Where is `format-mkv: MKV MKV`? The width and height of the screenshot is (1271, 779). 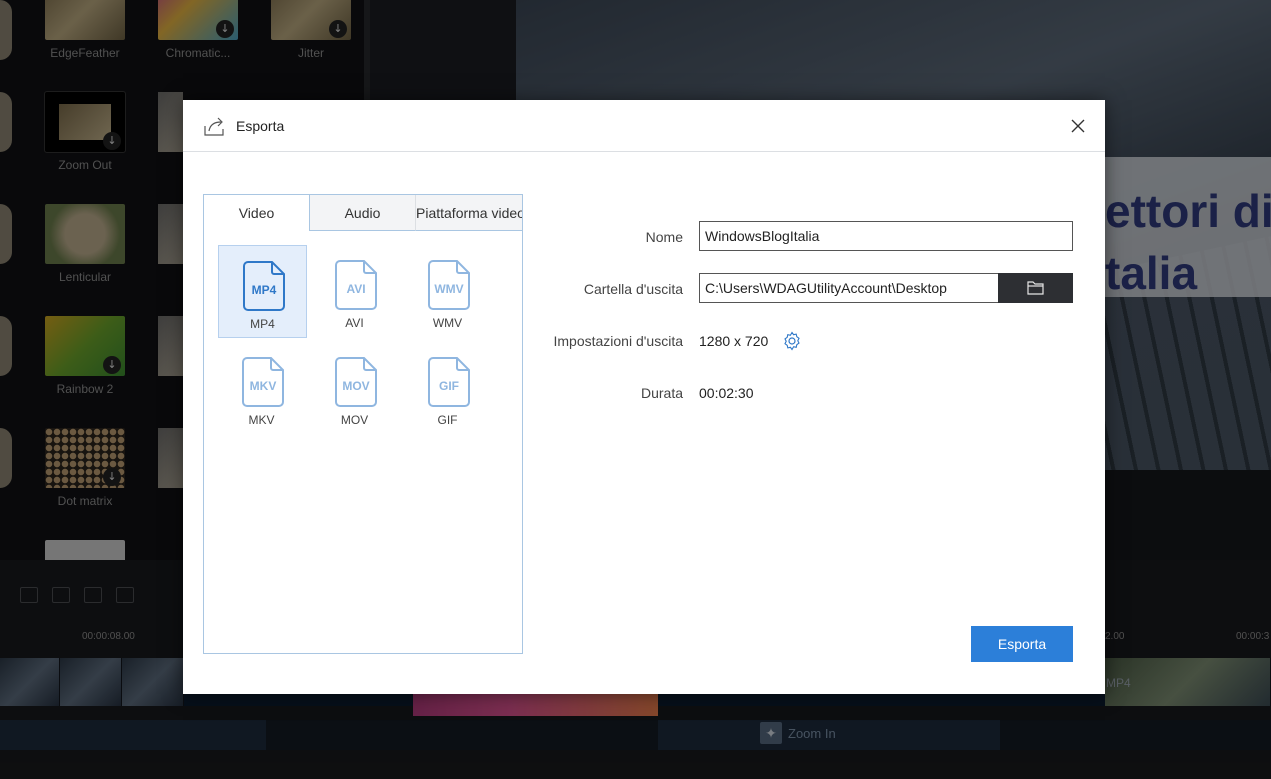
format-mkv: MKV MKV is located at coordinates (262, 388).